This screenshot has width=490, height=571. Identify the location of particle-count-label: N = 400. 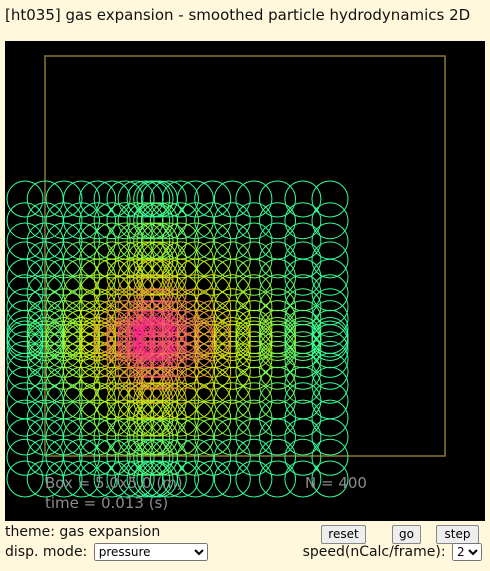
(336, 483).